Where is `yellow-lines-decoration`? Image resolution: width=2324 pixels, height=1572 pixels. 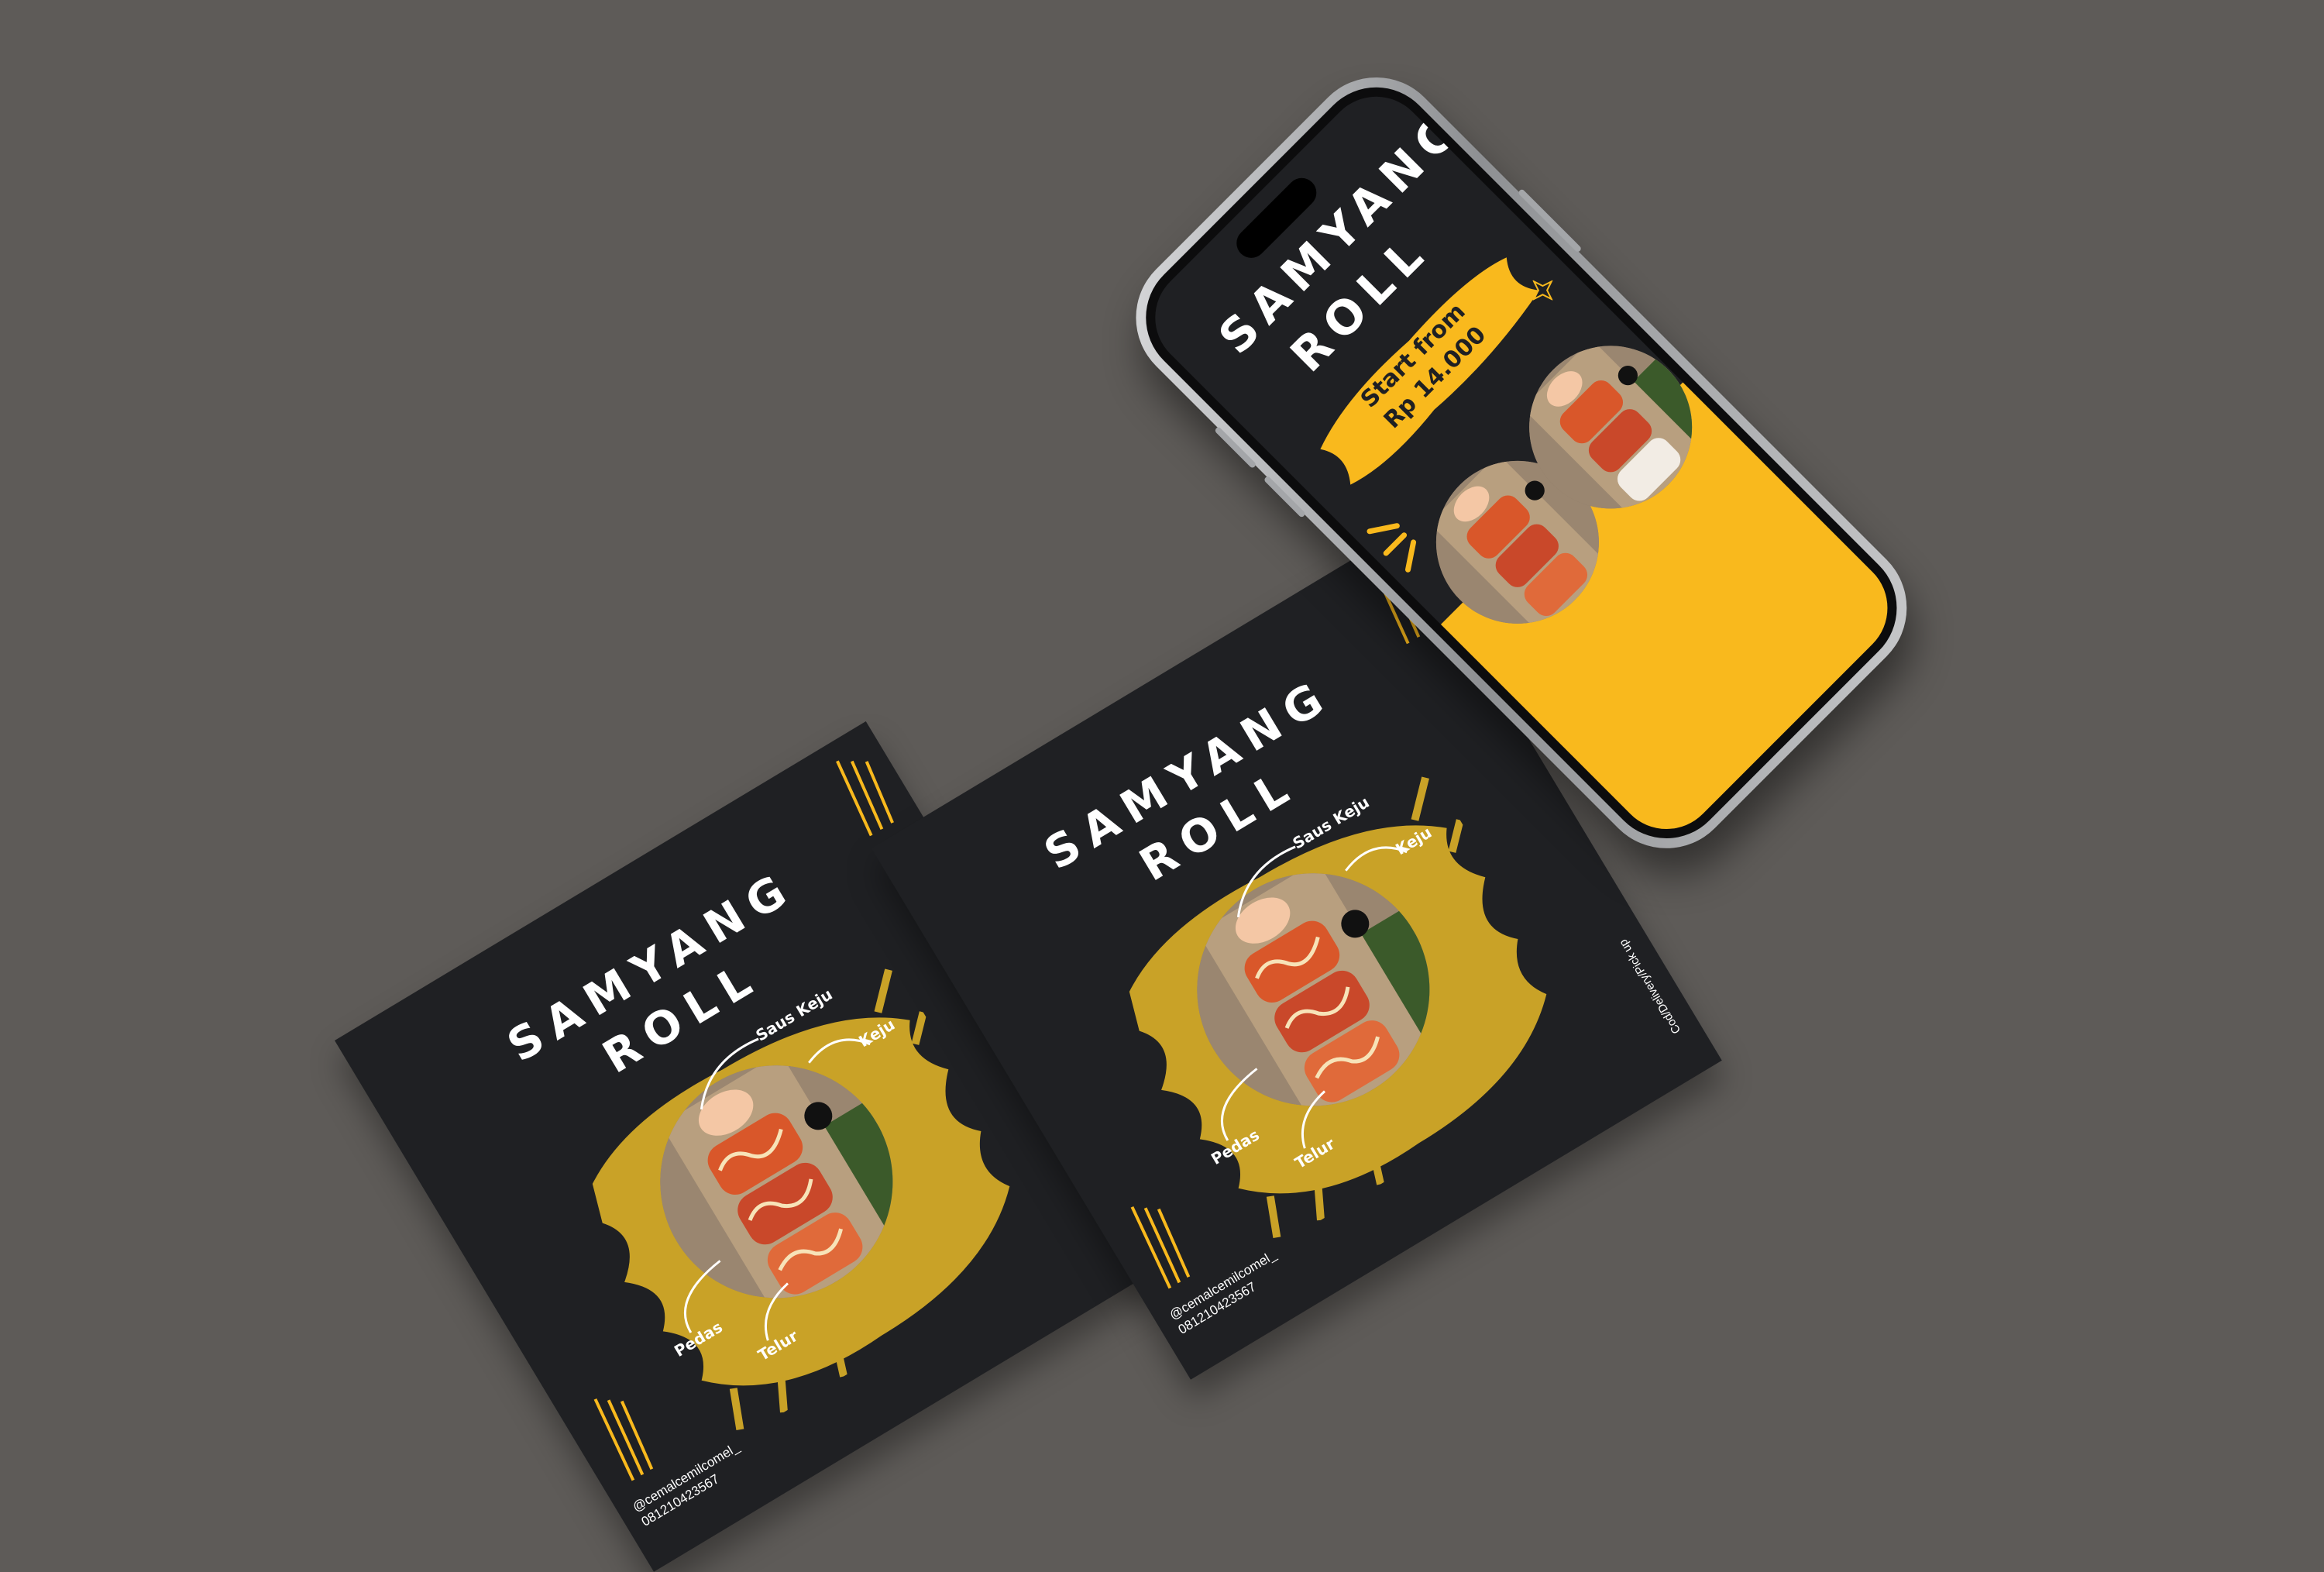 yellow-lines-decoration is located at coordinates (623, 1439).